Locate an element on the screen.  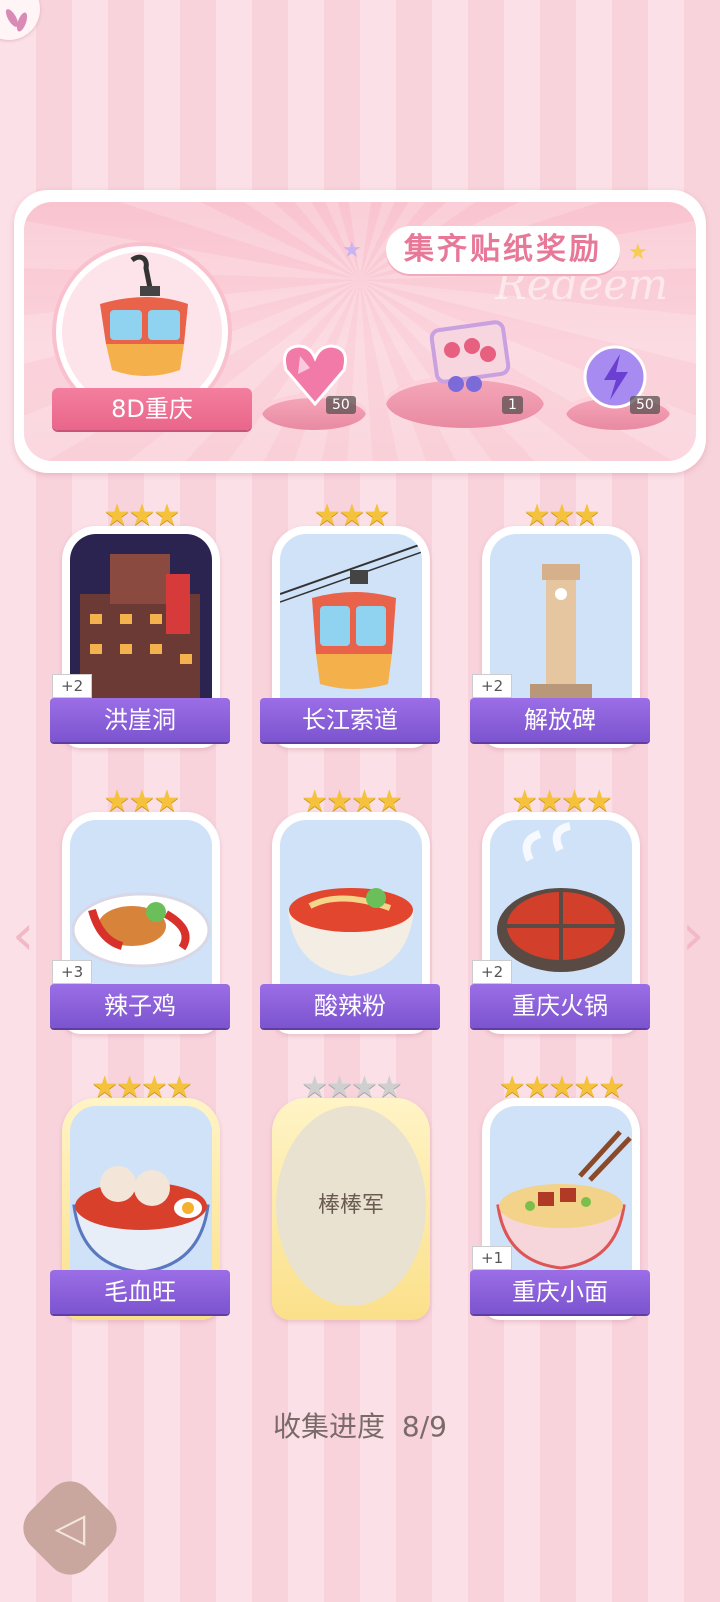
progress-label: 收集进度 is located at coordinates (329, 1426).